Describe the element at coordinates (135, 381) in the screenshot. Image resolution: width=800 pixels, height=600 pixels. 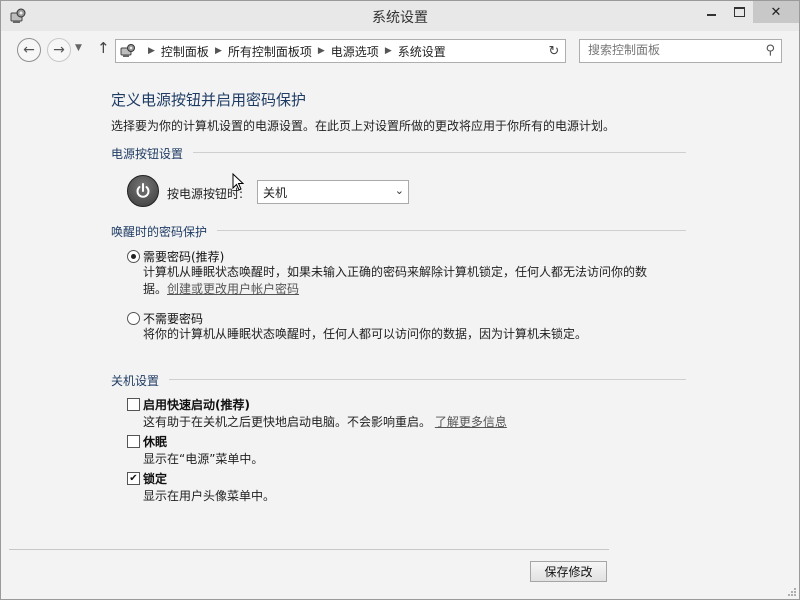
I see `shutdown-section-heading: 关机设置` at that location.